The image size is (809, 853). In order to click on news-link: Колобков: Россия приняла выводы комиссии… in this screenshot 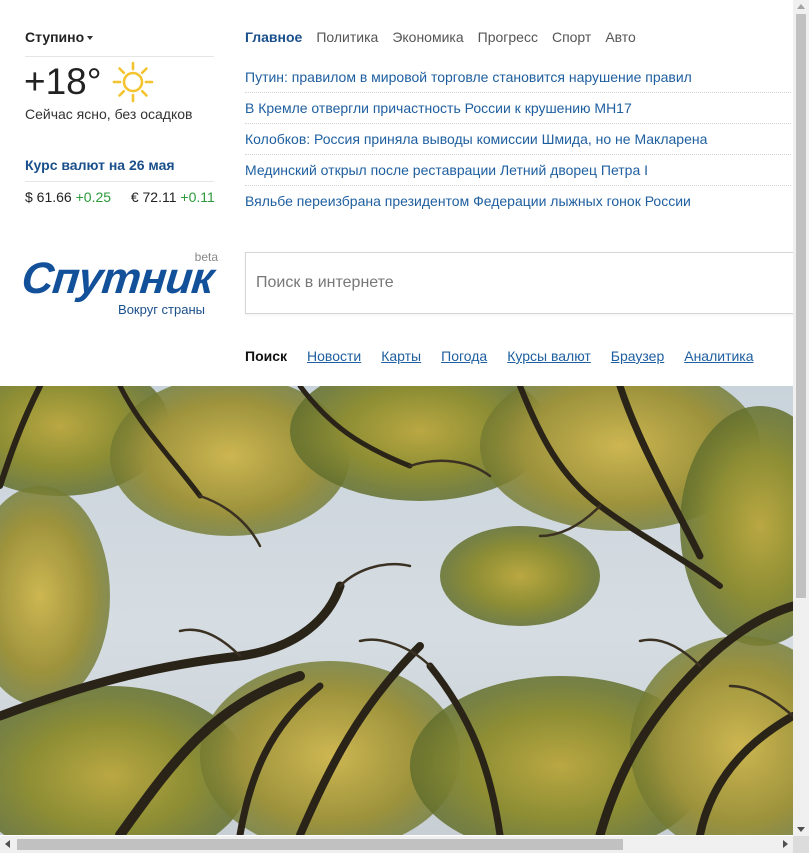, I will do `click(518, 139)`.